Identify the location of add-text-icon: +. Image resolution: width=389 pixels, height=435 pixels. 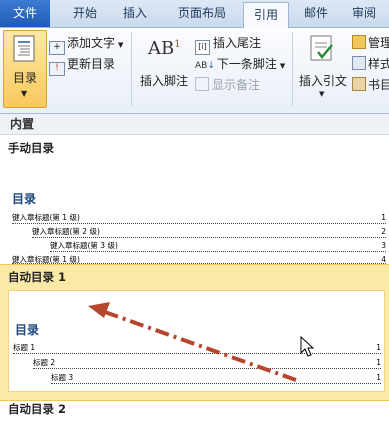
(57, 48).